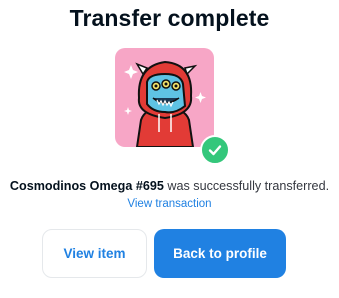 The height and width of the screenshot is (298, 339). I want to click on item-name: Cosmodinos Omega #695, so click(86, 186).